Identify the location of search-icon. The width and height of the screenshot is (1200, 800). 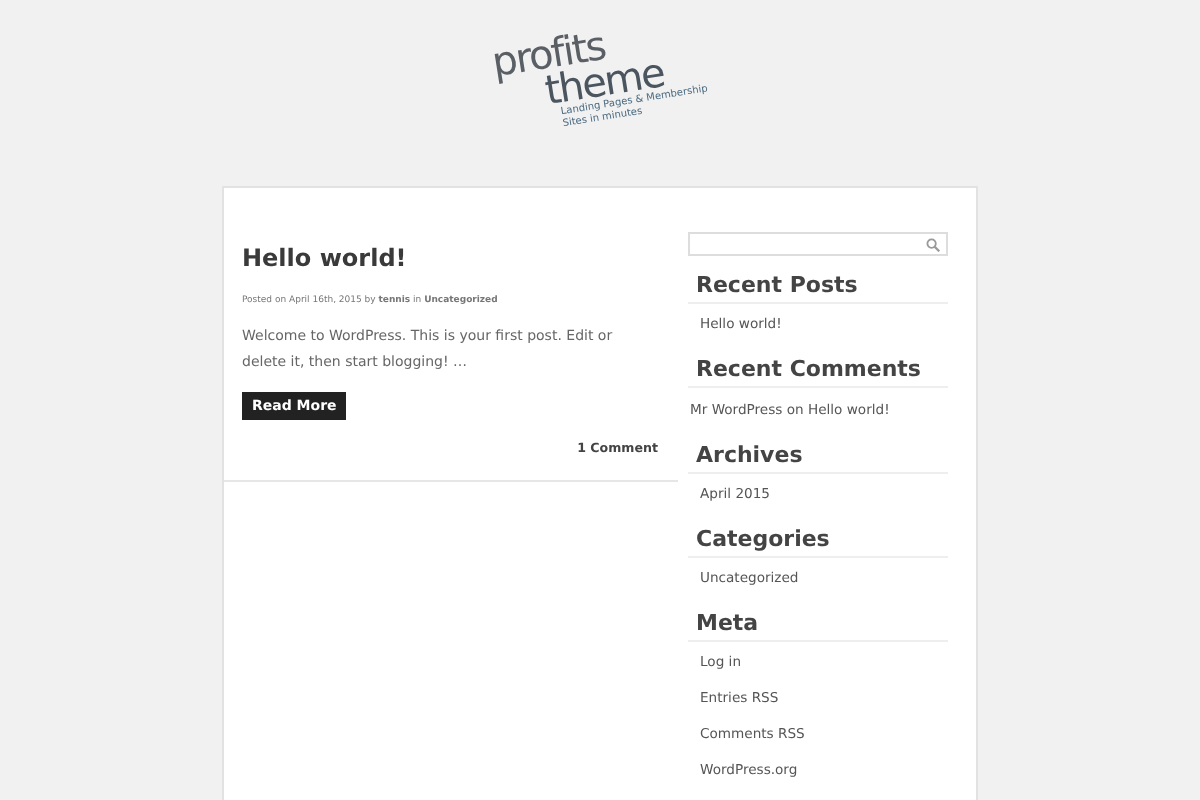
(933, 244).